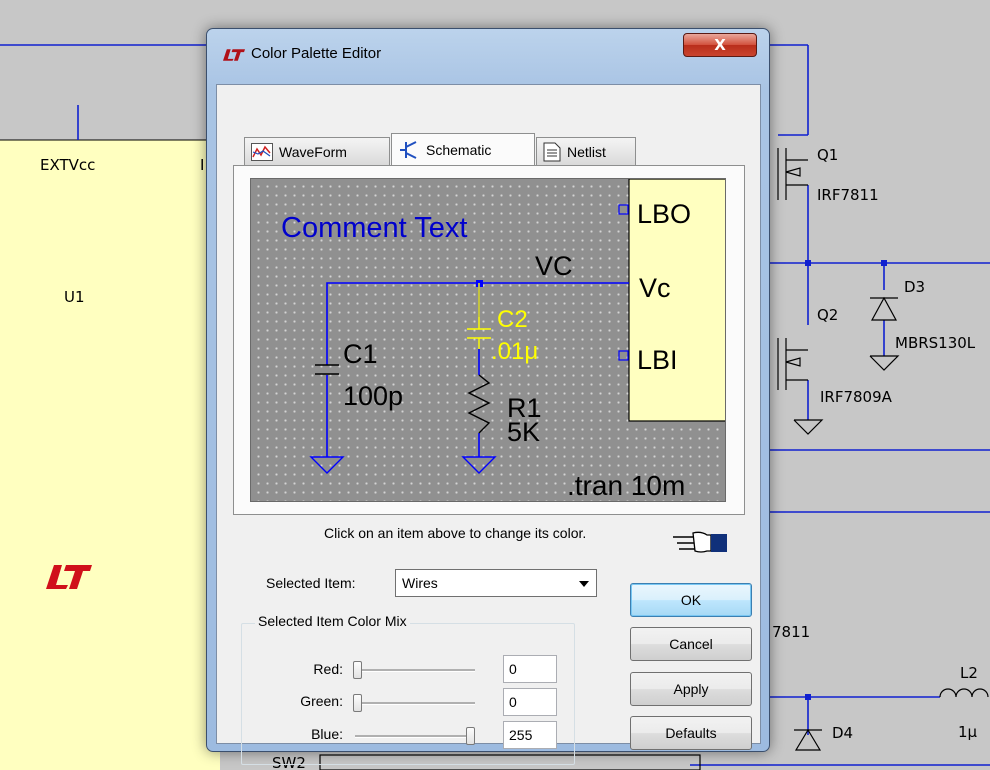  I want to click on waveform-icon, so click(262, 151).